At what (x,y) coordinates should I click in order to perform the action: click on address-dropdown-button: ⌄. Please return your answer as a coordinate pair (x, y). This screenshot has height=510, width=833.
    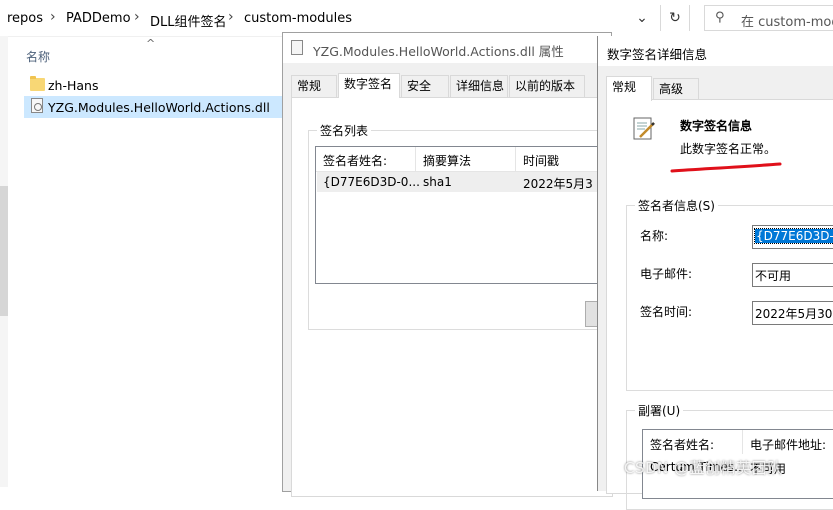
    Looking at the image, I should click on (642, 18).